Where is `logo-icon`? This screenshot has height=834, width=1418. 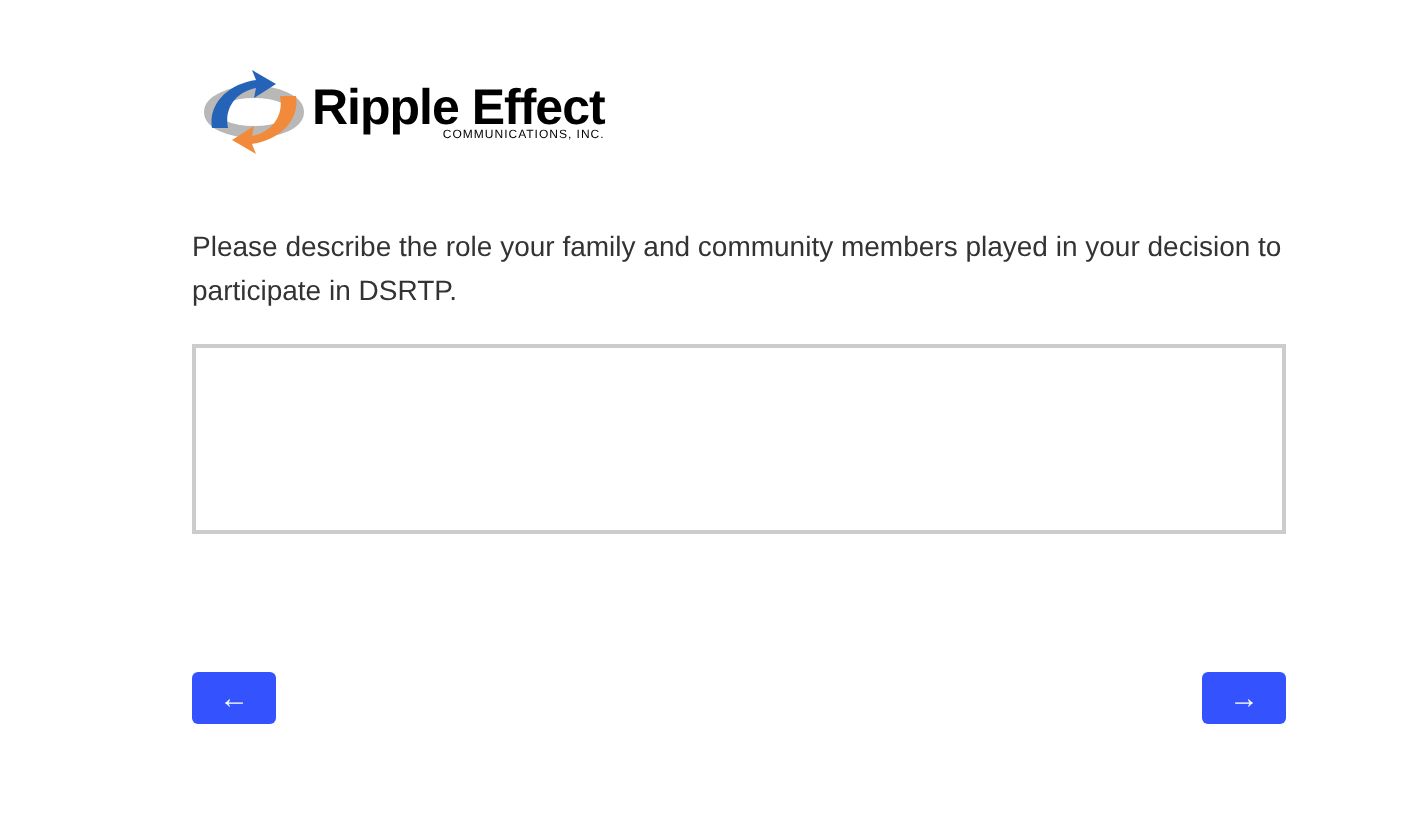
logo-icon is located at coordinates (254, 112).